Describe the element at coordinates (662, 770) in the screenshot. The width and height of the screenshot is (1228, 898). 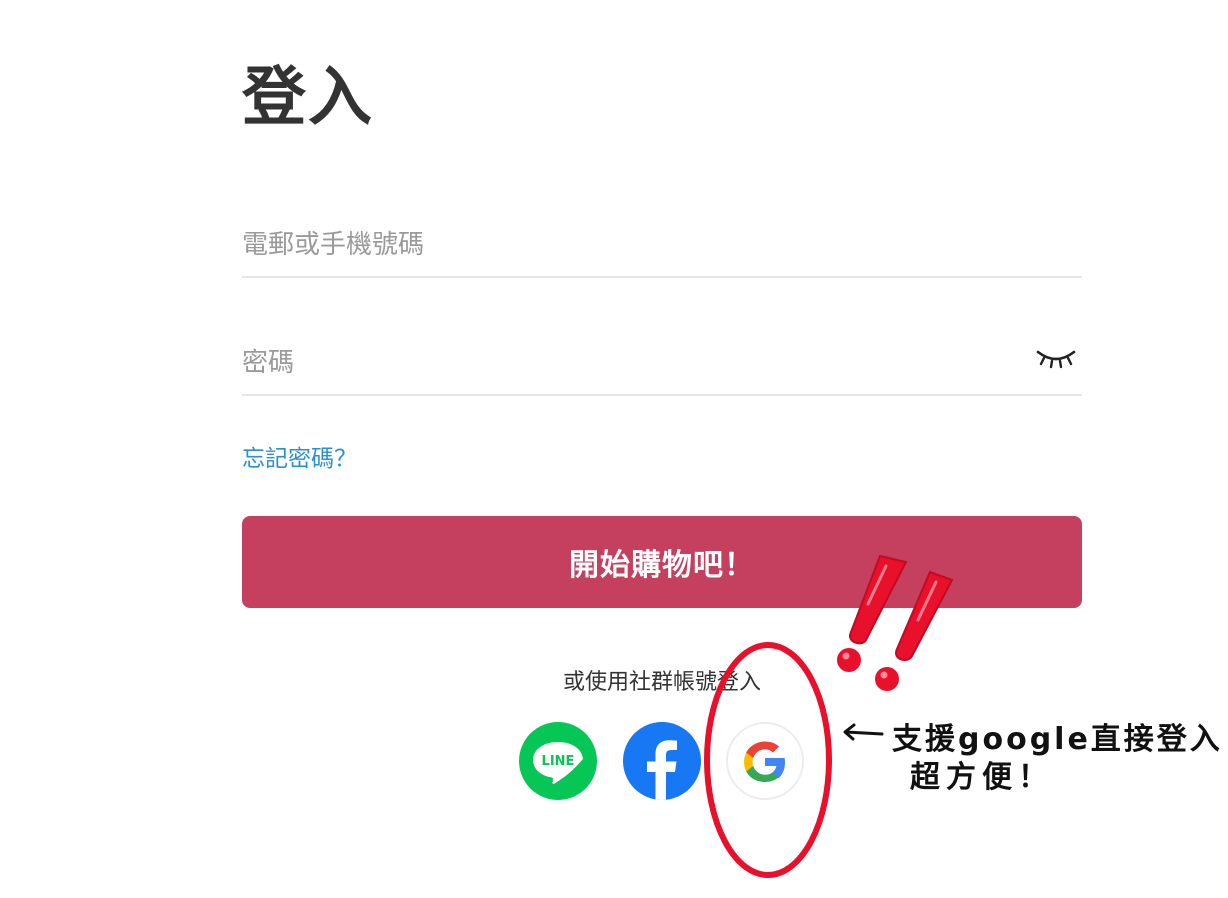
I see `facebook-f-icon` at that location.